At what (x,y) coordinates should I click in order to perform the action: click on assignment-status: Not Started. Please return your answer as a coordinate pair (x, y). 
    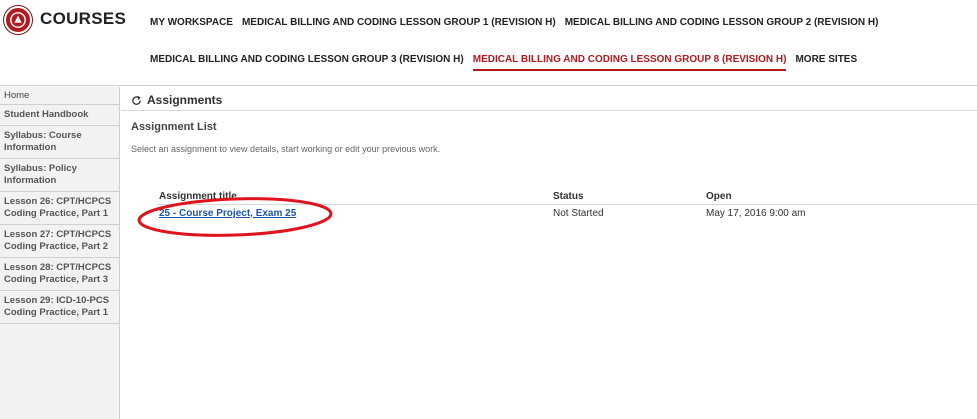
    Looking at the image, I should click on (578, 213).